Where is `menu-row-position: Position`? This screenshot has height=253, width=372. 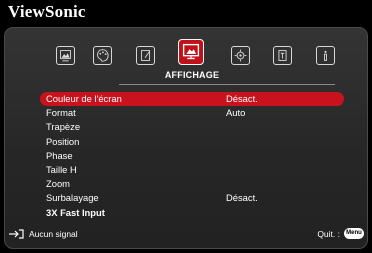
menu-row-position: Position is located at coordinates (192, 142).